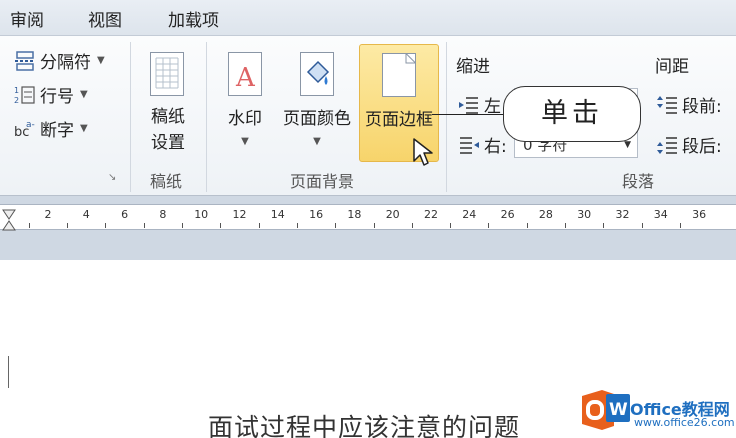 The image size is (736, 438). Describe the element at coordinates (584, 214) in the screenshot. I see `ruler-number: 30` at that location.